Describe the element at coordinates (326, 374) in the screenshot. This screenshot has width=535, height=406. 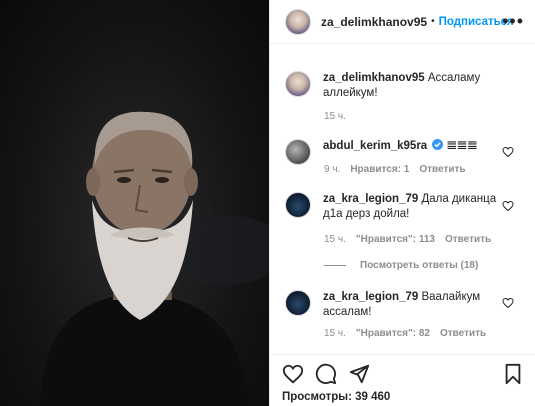
I see `comment-icon` at that location.